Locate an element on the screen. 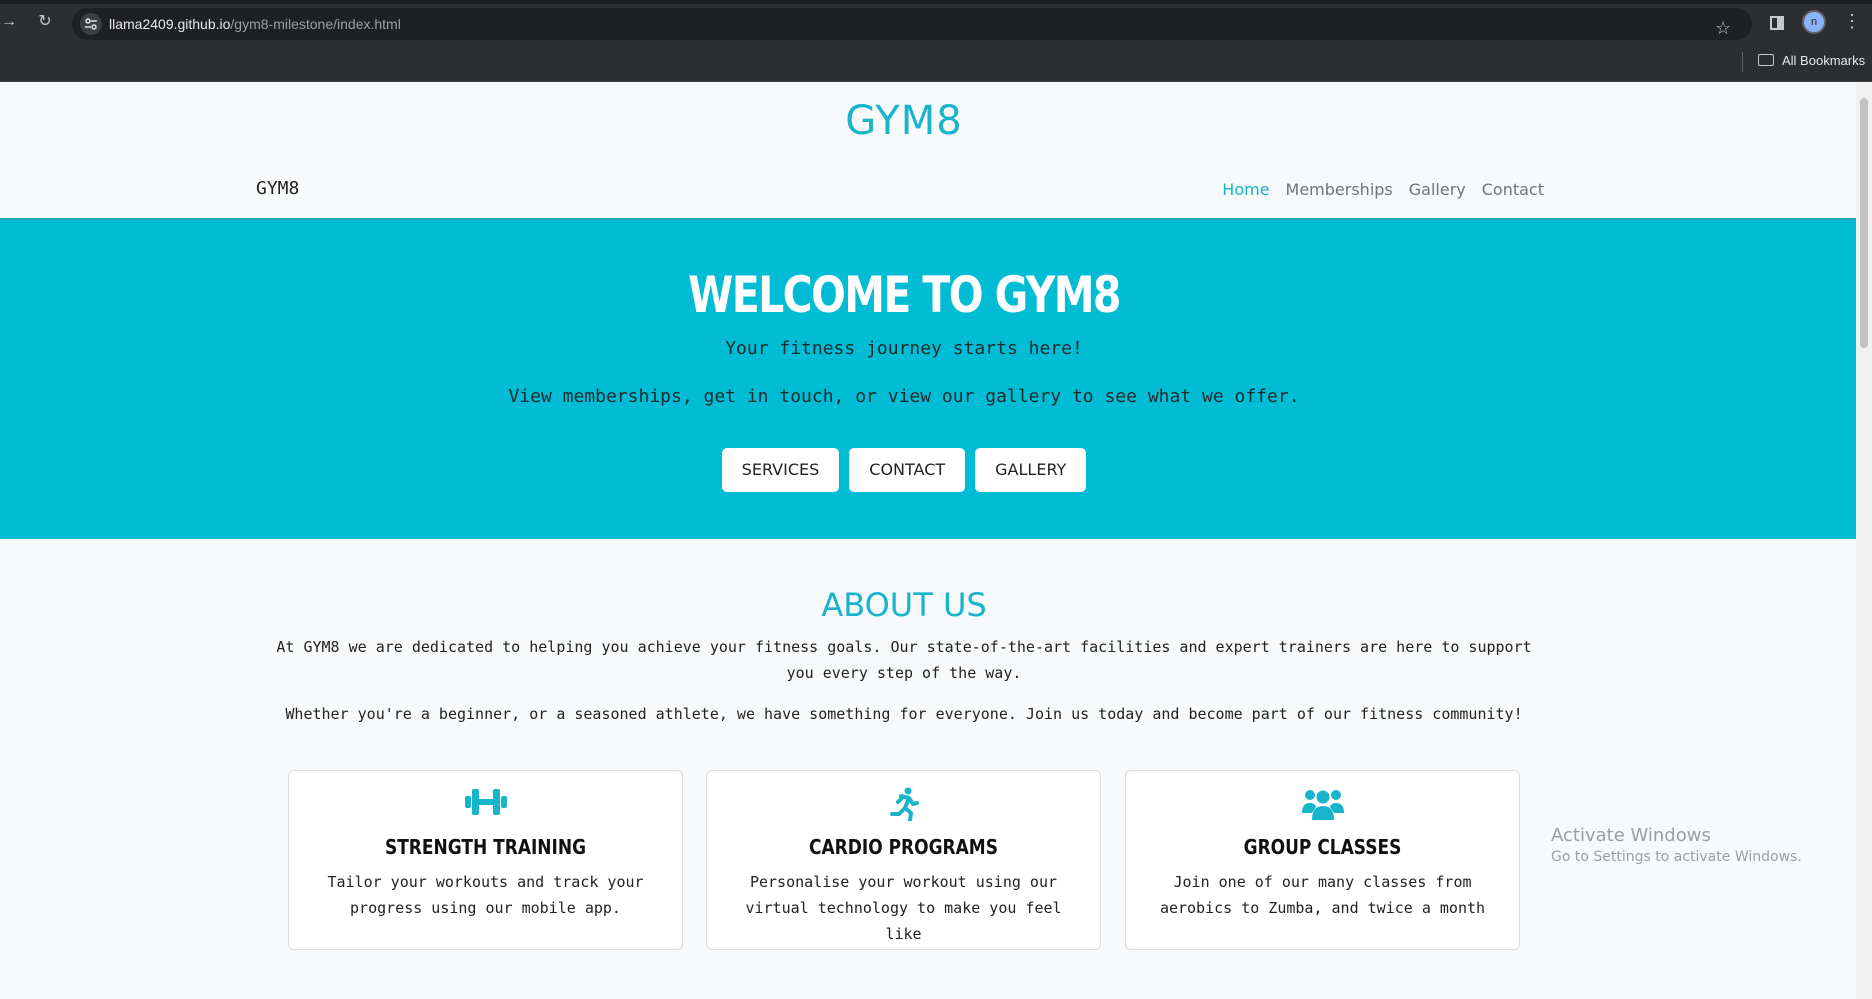 This screenshot has height=999, width=1872. nav-gallery: Gallery is located at coordinates (1437, 189).